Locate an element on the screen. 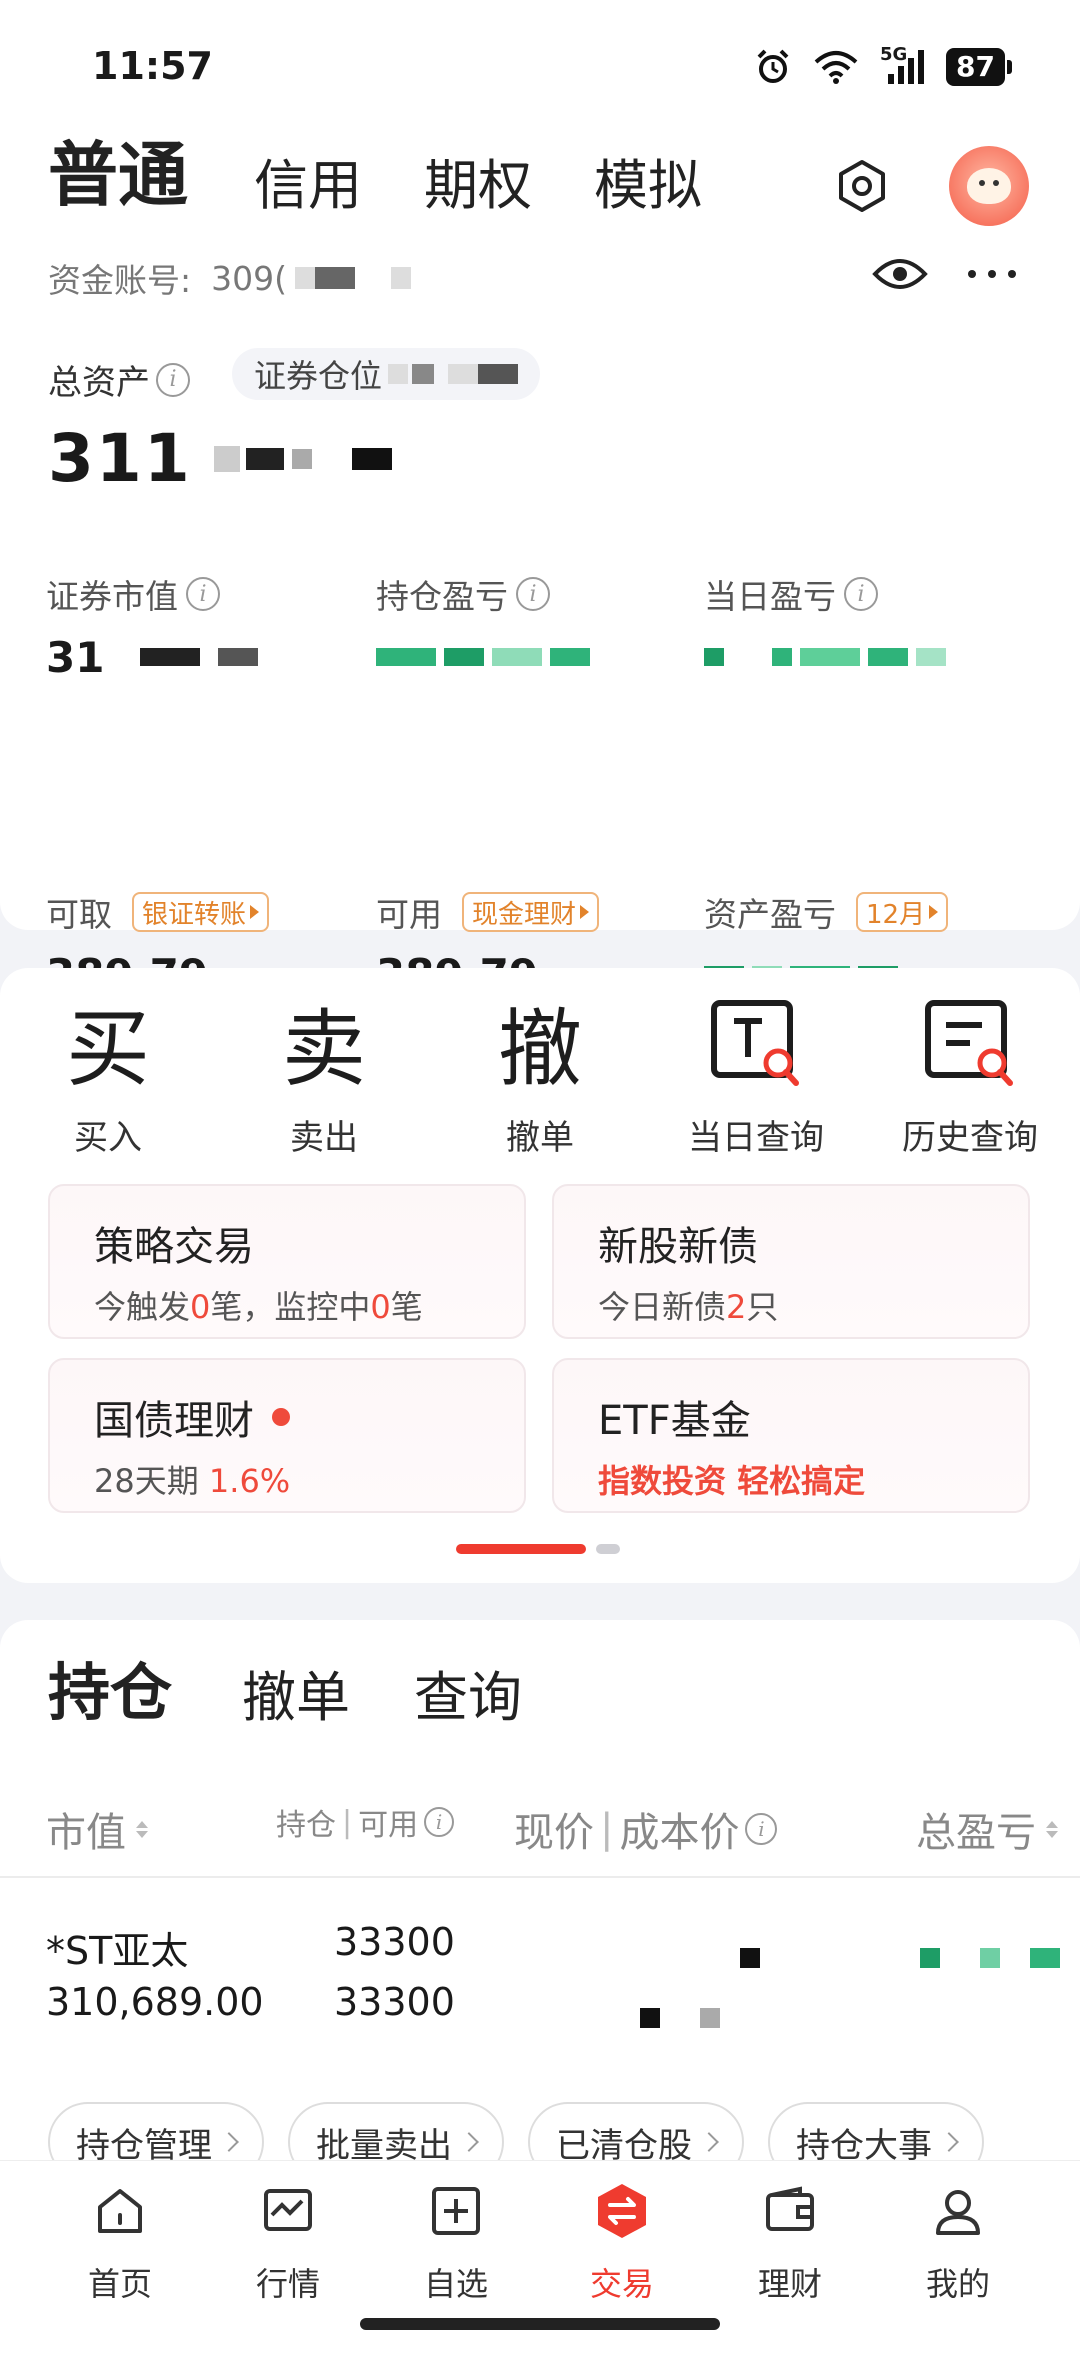 The height and width of the screenshot is (2354, 1080). history-query-button: 历史查询 is located at coordinates (970, 1075).